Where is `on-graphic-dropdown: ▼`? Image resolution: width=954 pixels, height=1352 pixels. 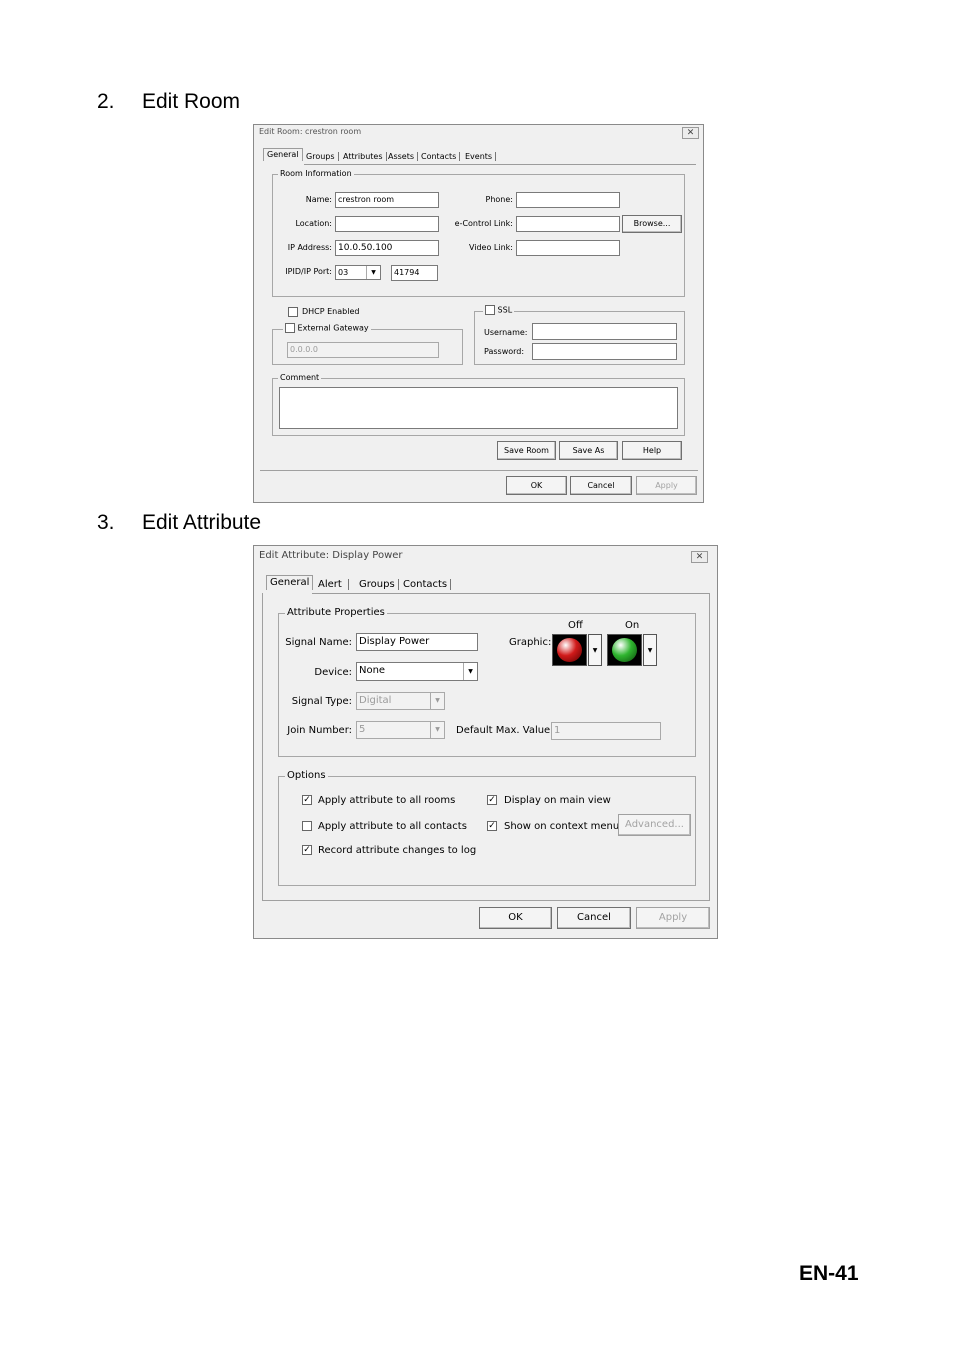 on-graphic-dropdown: ▼ is located at coordinates (650, 650).